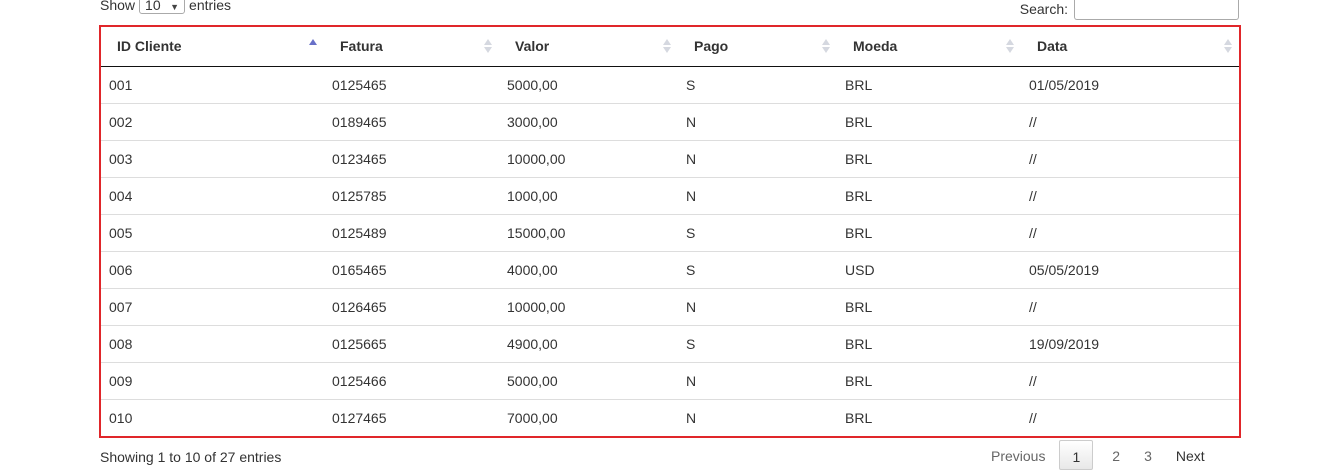  I want to click on cell-valor: 3000,00, so click(588, 121).